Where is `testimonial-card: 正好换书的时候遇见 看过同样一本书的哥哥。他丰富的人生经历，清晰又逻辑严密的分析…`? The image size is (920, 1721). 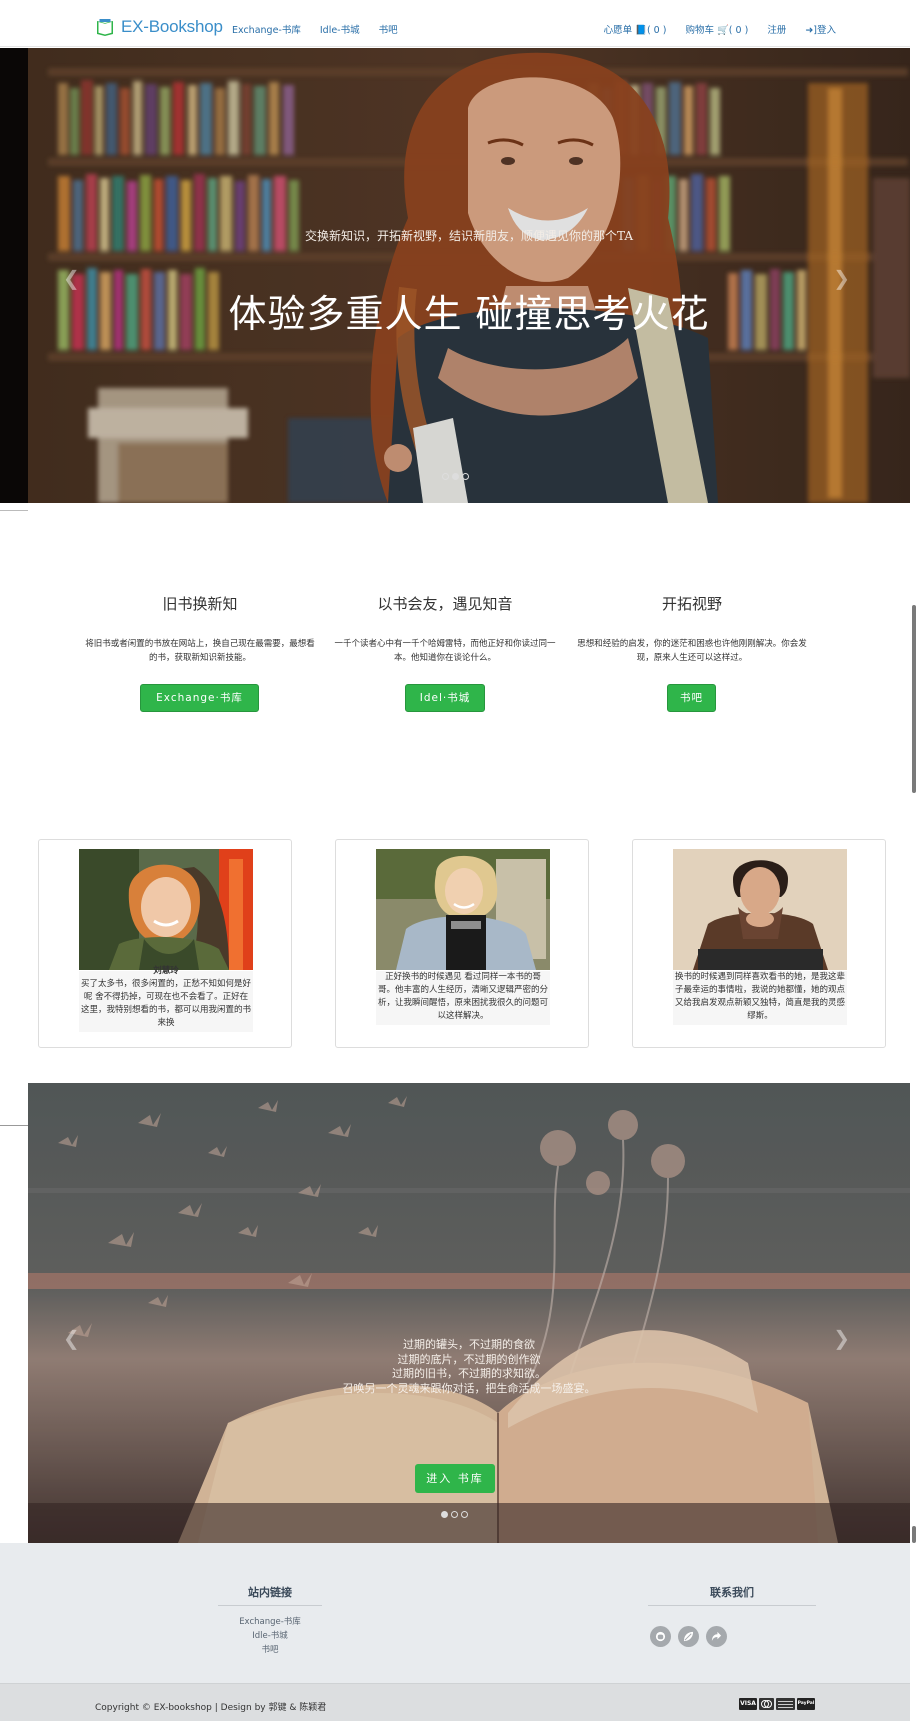
testimonial-card: 正好换书的时候遇见 看过同样一本书的哥哥。他丰富的人生经历，清晰又逻辑严密的分析… is located at coordinates (462, 943).